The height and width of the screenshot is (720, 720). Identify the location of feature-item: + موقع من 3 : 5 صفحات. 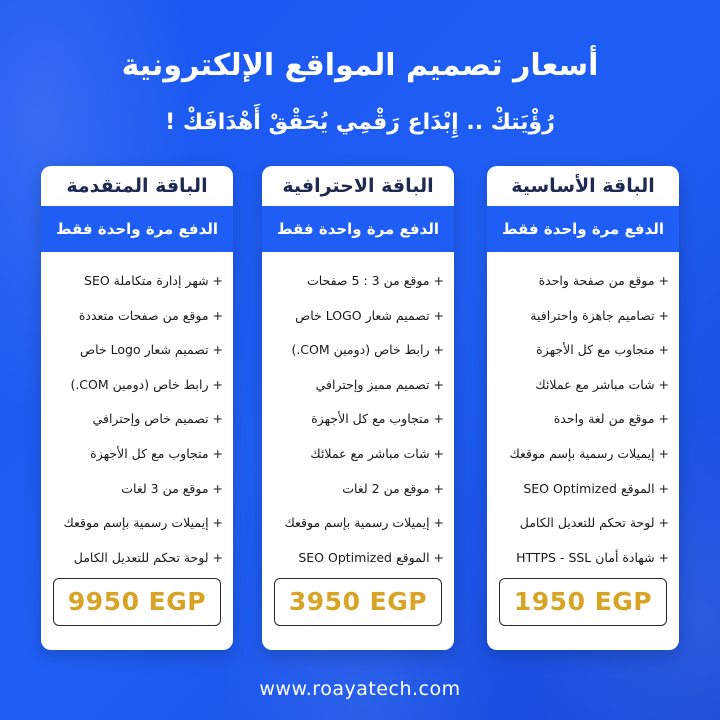
(375, 280).